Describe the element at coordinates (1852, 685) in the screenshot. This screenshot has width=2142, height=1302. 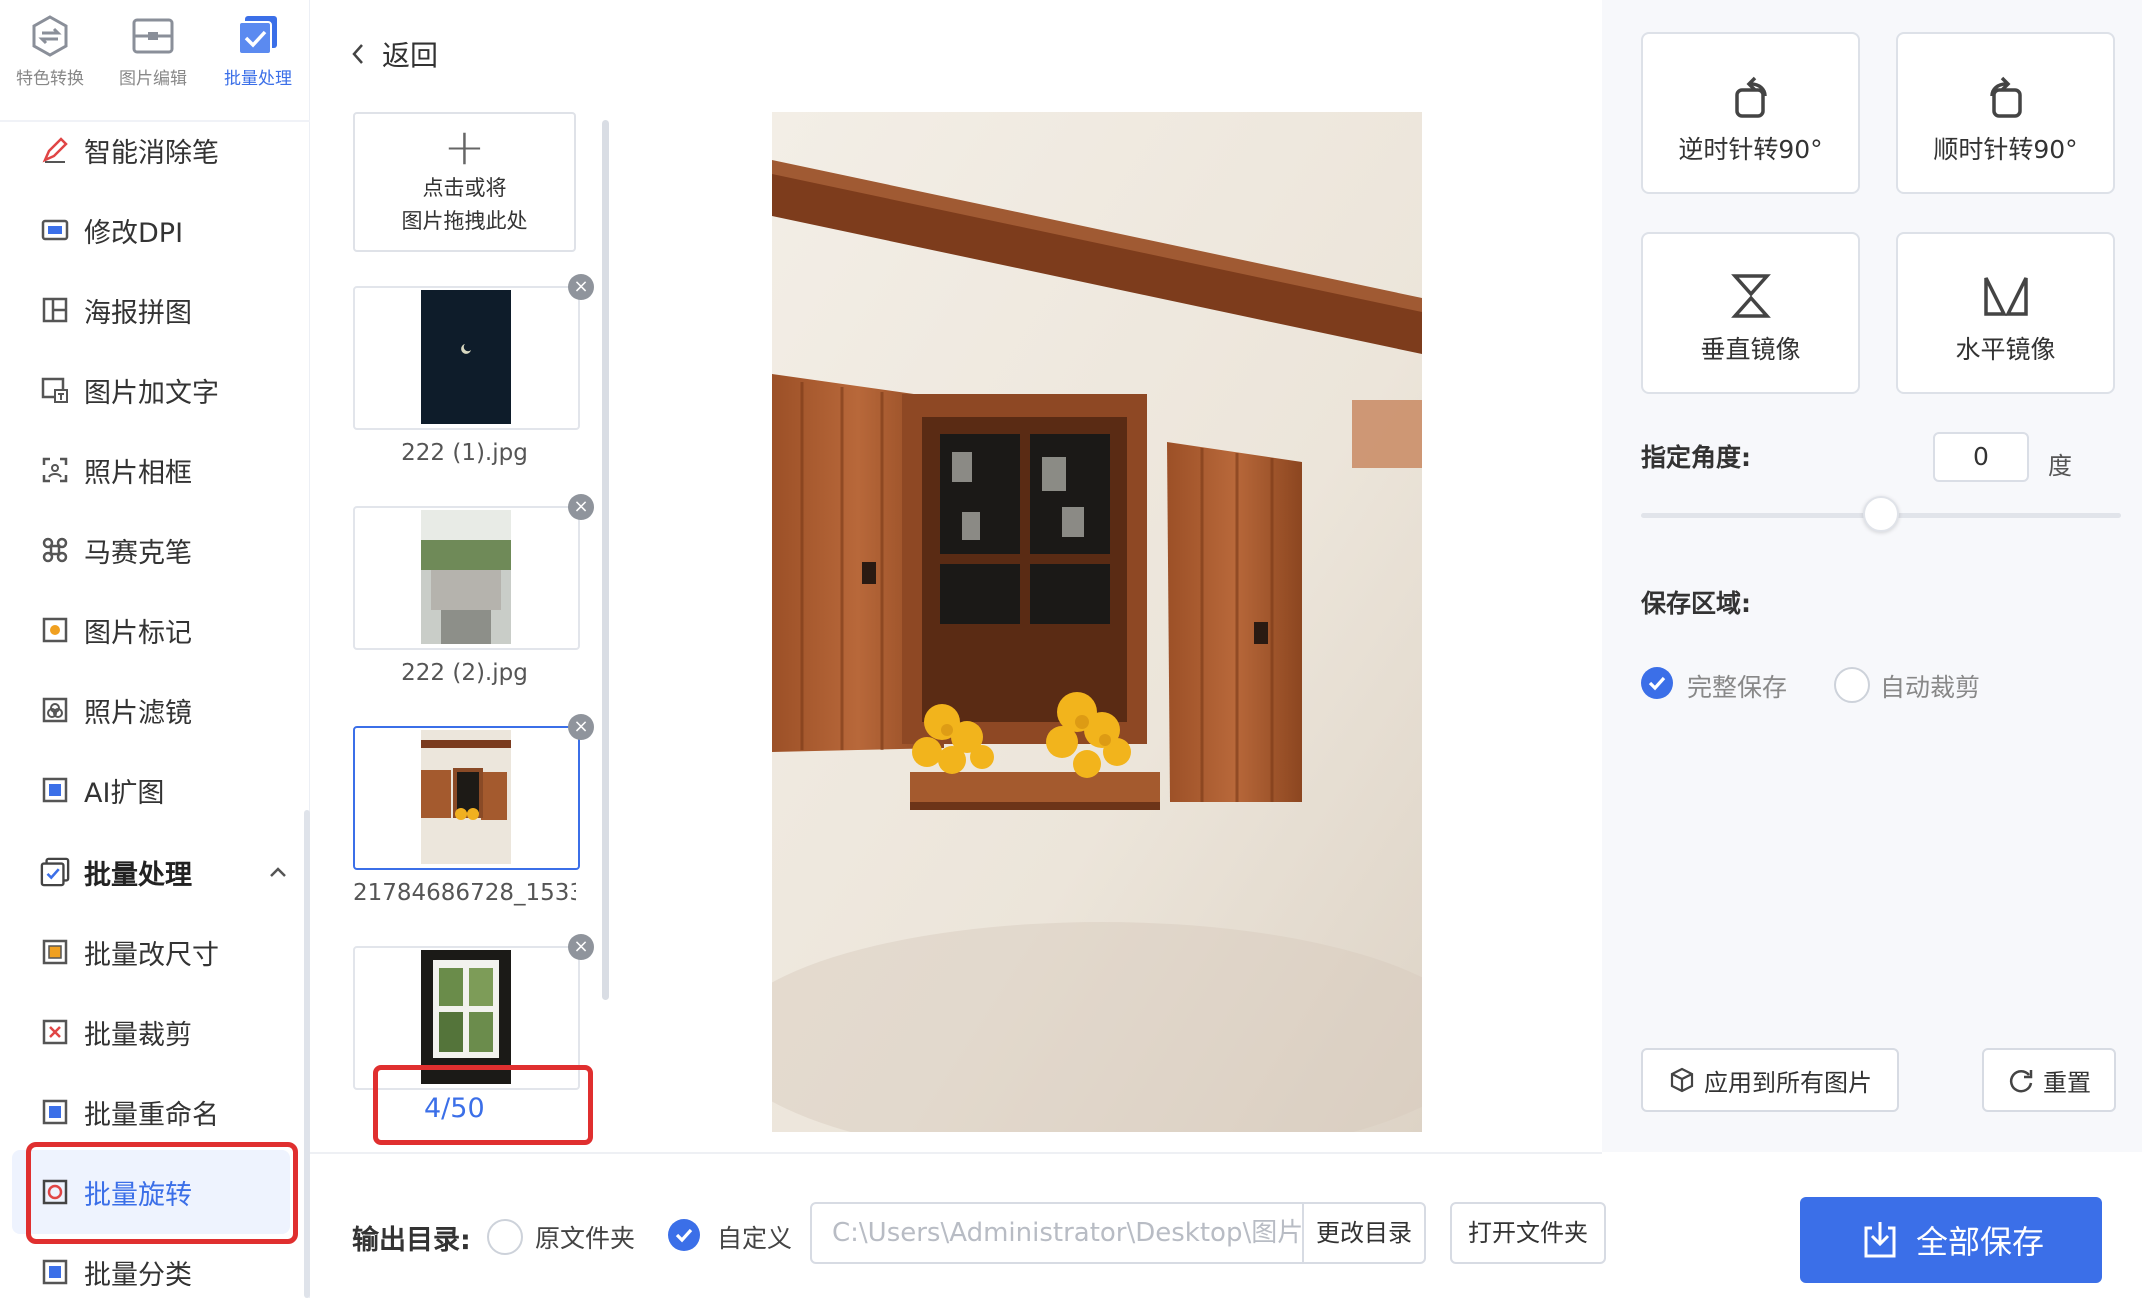
I see `radio-auto-crop` at that location.